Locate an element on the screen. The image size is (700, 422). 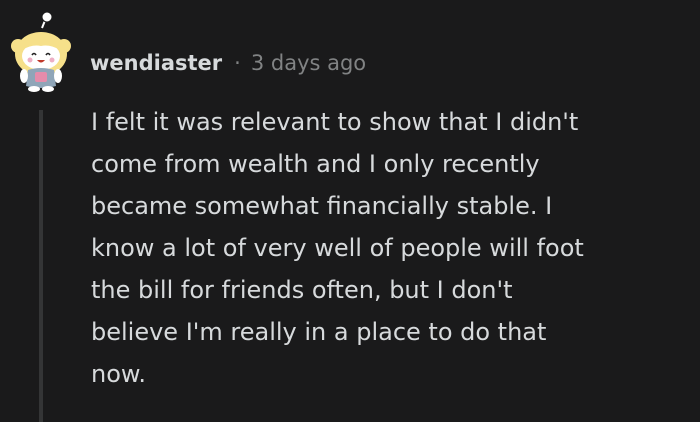
snoo-avatar-icon is located at coordinates (41, 51).